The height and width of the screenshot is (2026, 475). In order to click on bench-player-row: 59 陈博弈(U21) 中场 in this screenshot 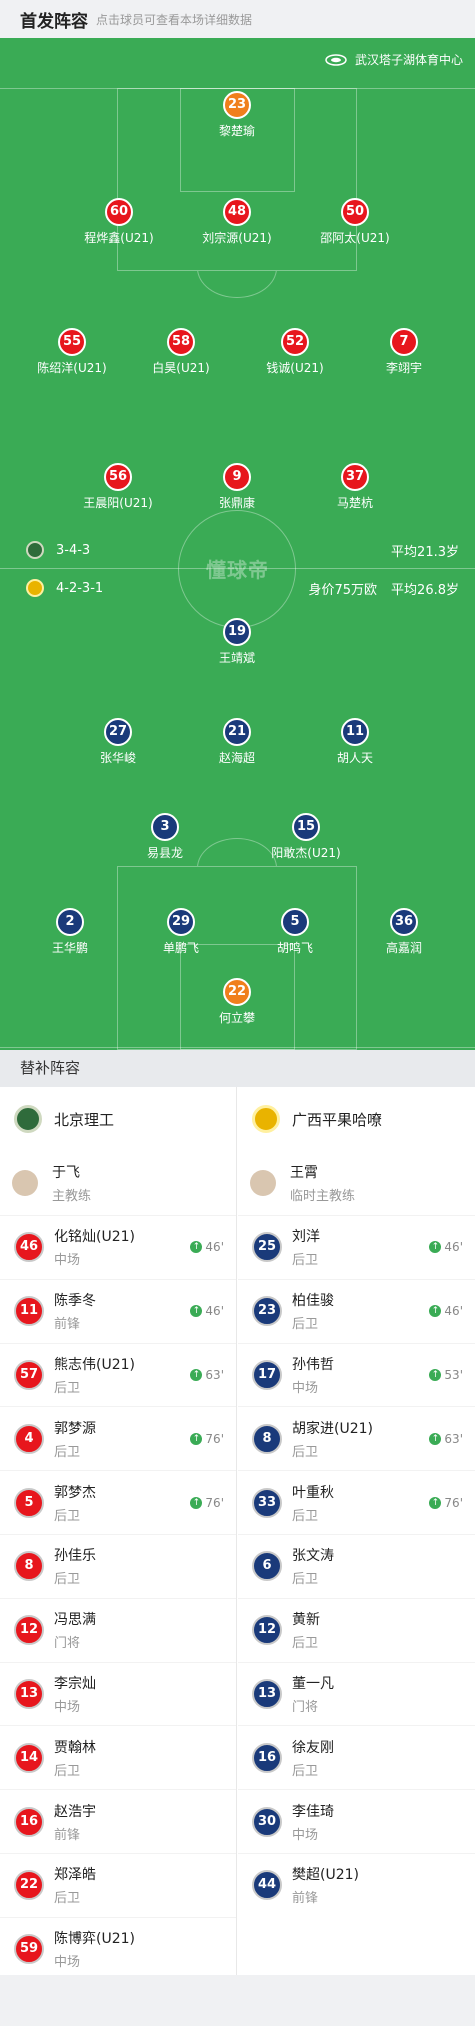, I will do `click(118, 1948)`.